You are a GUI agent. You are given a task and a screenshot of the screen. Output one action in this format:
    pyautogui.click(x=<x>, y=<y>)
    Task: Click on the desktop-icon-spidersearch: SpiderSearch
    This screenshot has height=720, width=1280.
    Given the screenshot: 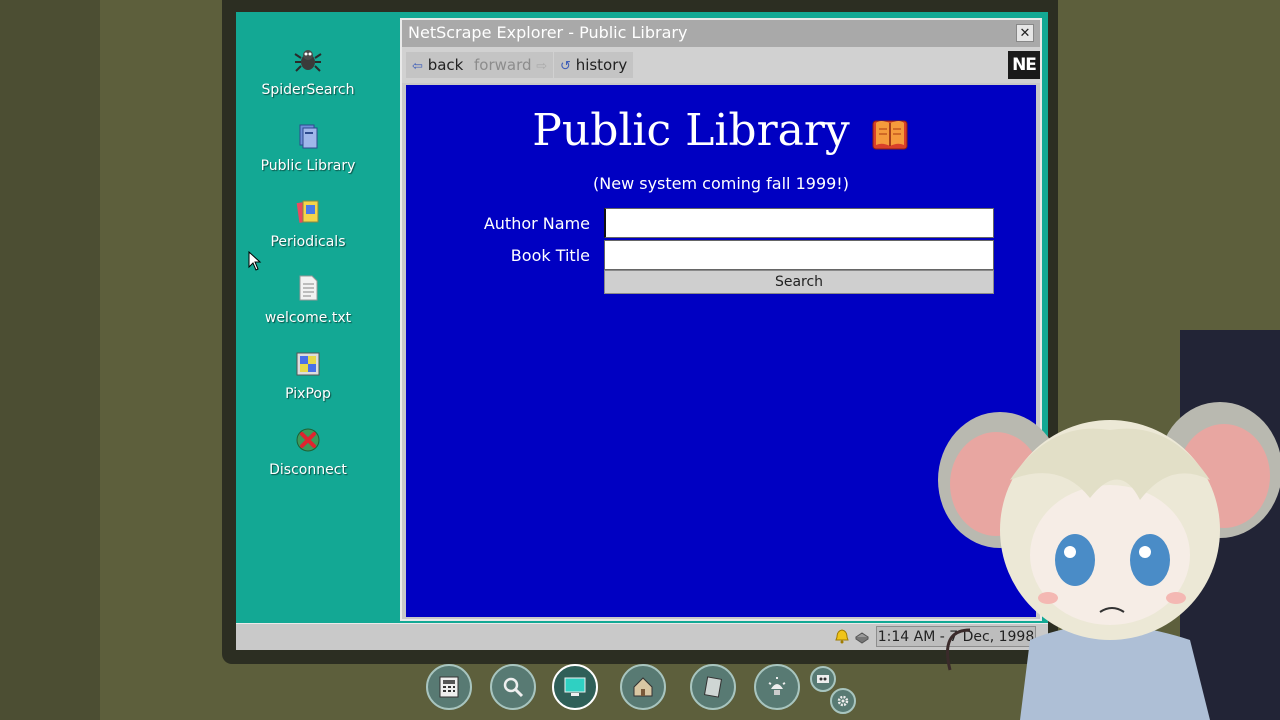 What is the action you would take?
    pyautogui.click(x=308, y=79)
    